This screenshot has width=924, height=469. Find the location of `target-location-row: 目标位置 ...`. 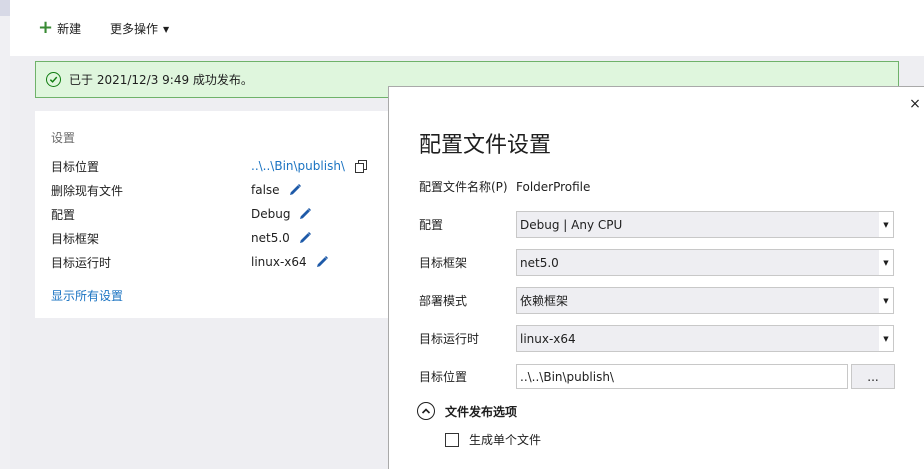

target-location-row: 目标位置 ... is located at coordinates (659, 376).